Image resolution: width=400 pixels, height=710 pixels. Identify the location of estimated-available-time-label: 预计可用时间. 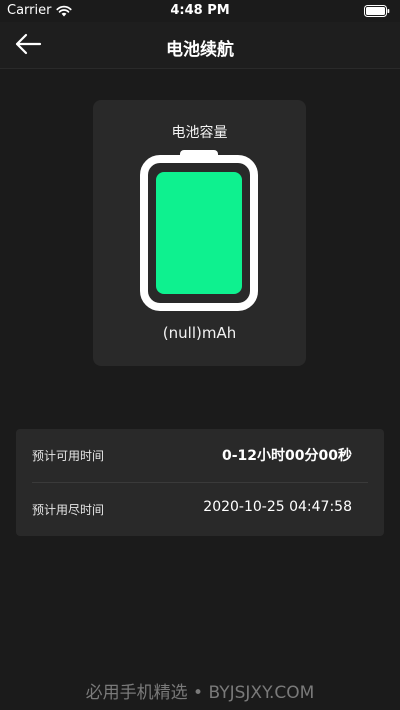
(68, 456).